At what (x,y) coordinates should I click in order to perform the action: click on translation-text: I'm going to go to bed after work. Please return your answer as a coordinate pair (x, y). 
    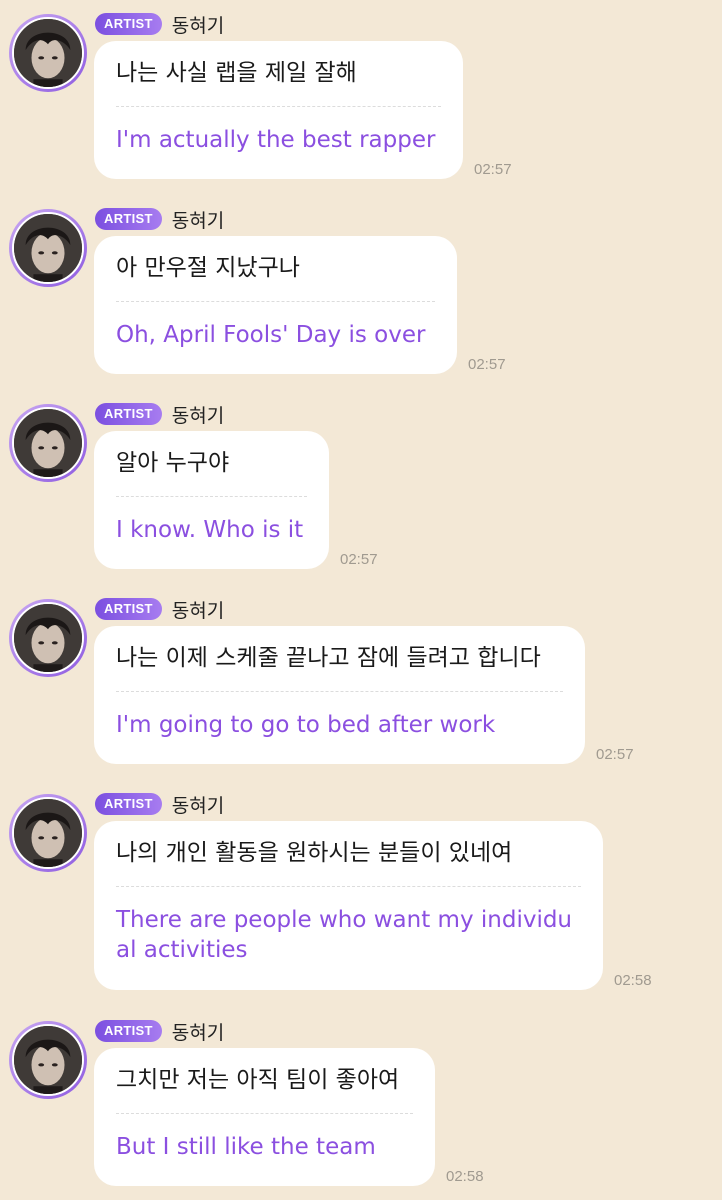
    Looking at the image, I should click on (306, 725).